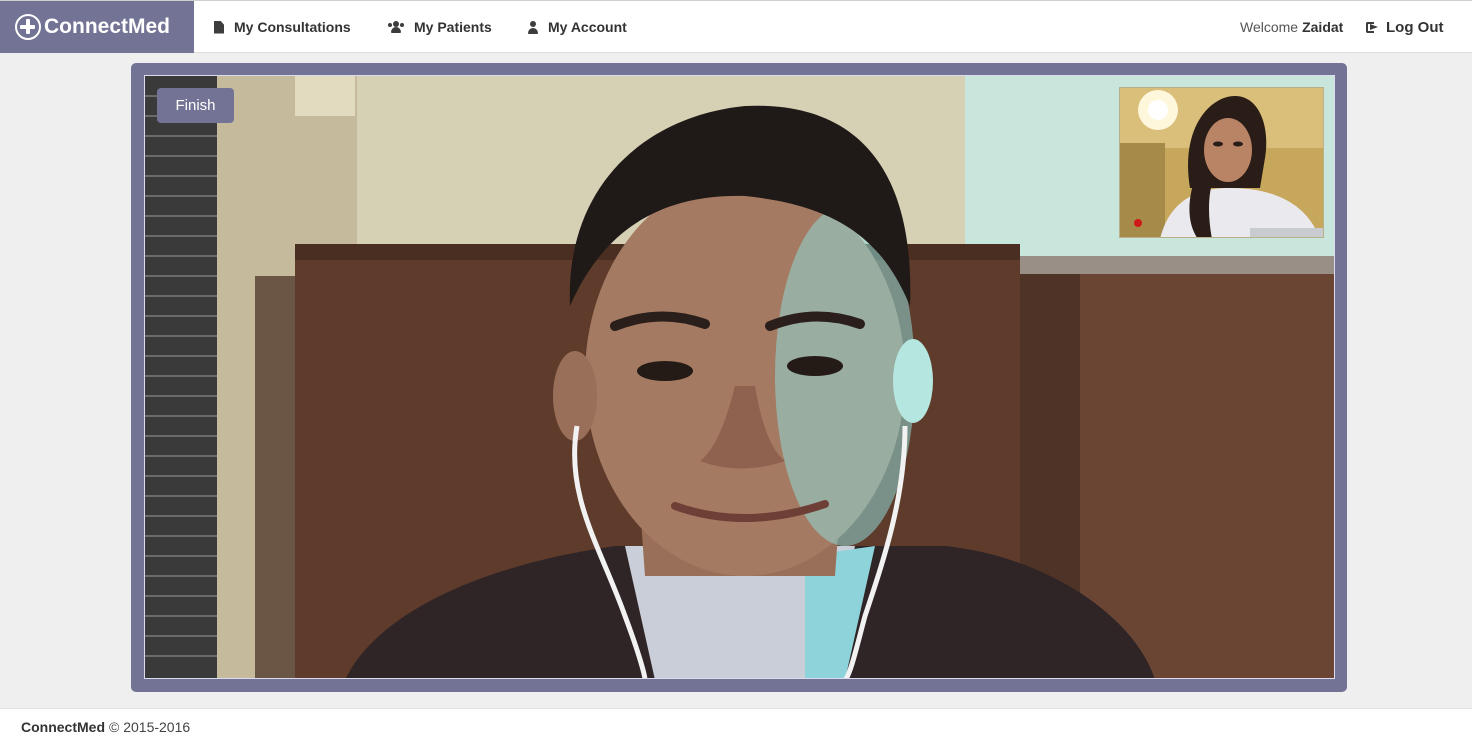 The width and height of the screenshot is (1472, 744). Describe the element at coordinates (1372, 27) in the screenshot. I see `sign-out-icon` at that location.